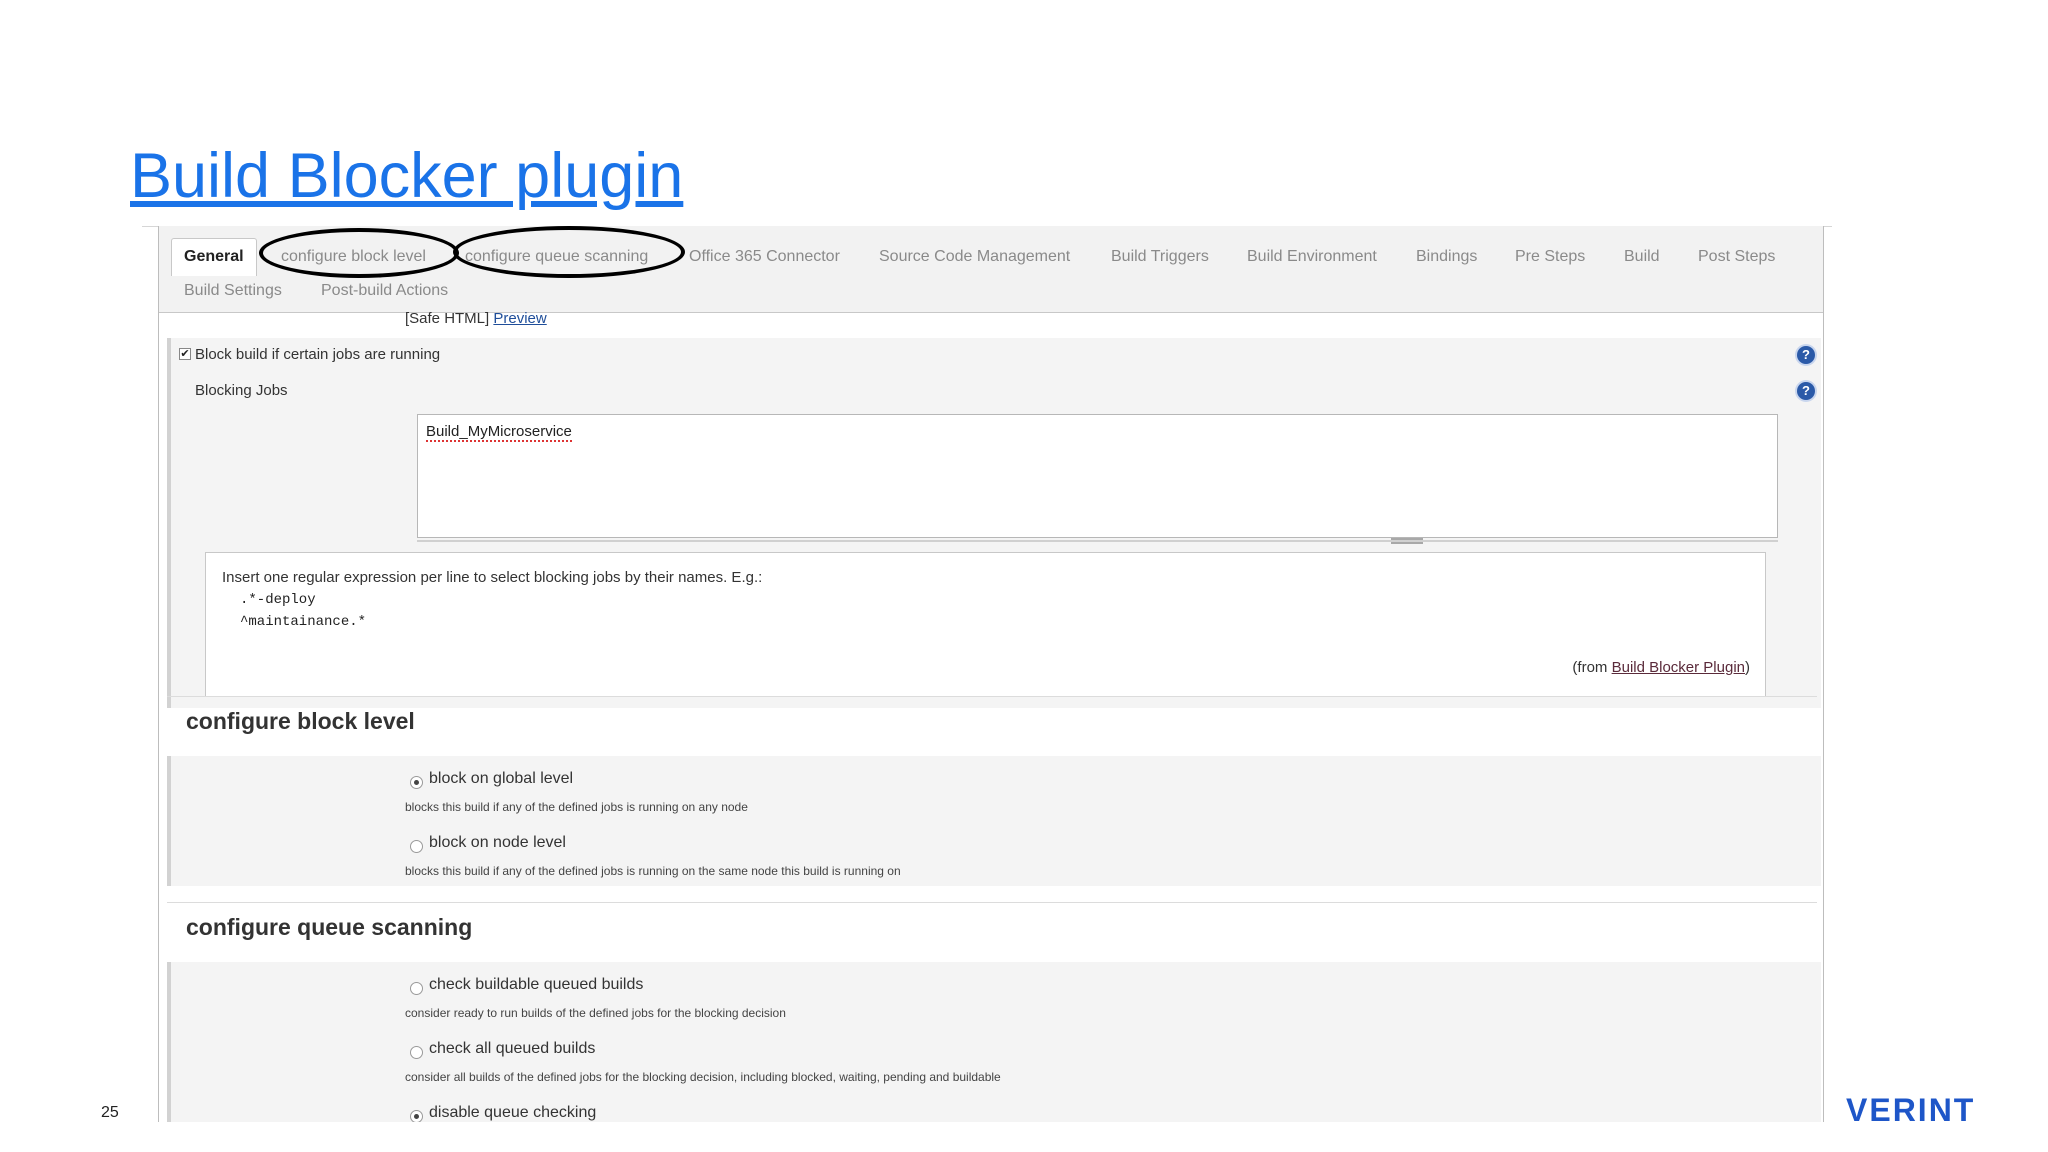  Describe the element at coordinates (512, 1113) in the screenshot. I see `radio-disable-queue-label: disable queue checking` at that location.